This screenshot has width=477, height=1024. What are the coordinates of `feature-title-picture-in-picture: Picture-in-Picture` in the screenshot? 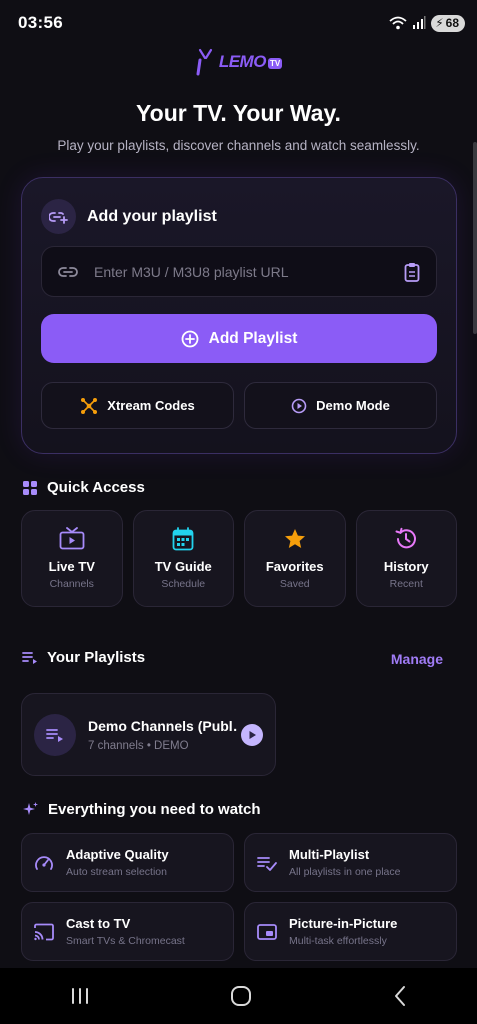 It's located at (343, 923).